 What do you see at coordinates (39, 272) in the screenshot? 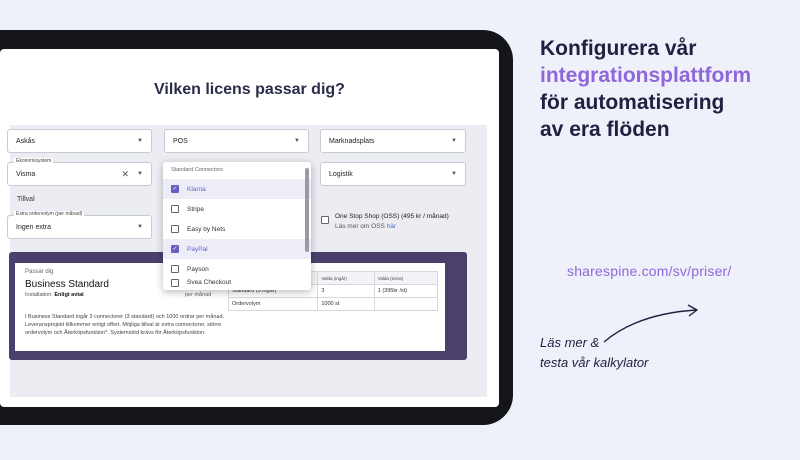
I see `passar-label: Passar dig` at bounding box center [39, 272].